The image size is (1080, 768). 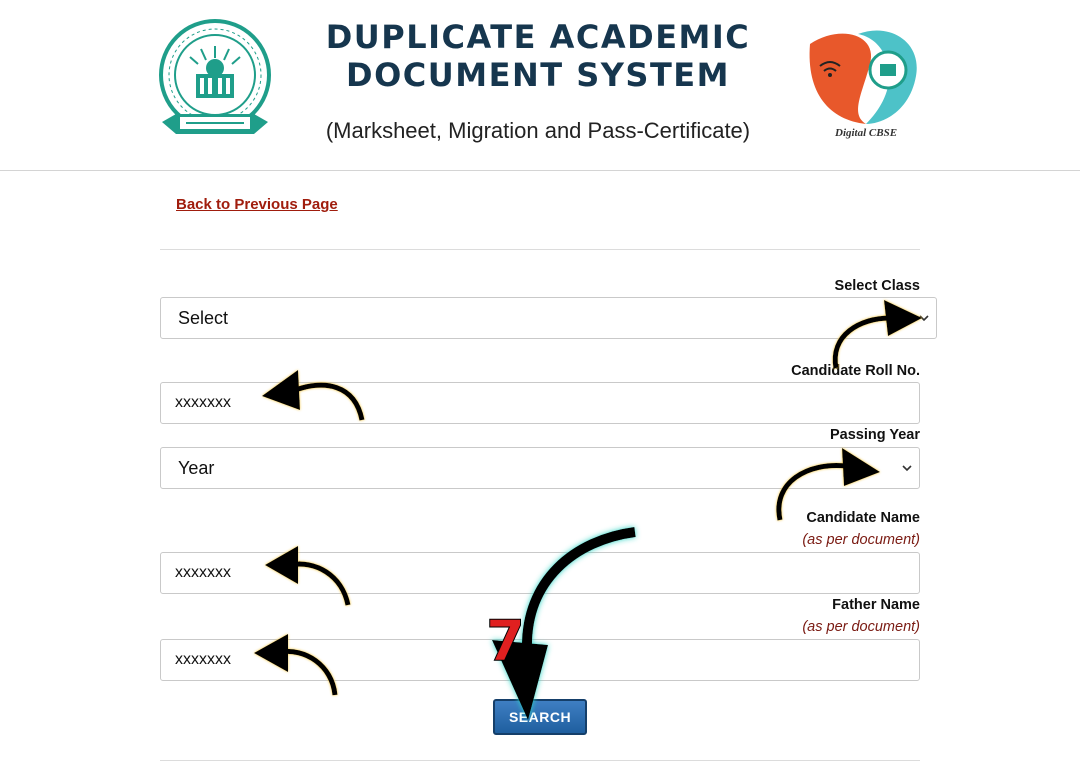 What do you see at coordinates (540, 760) in the screenshot?
I see `divider-bottom` at bounding box center [540, 760].